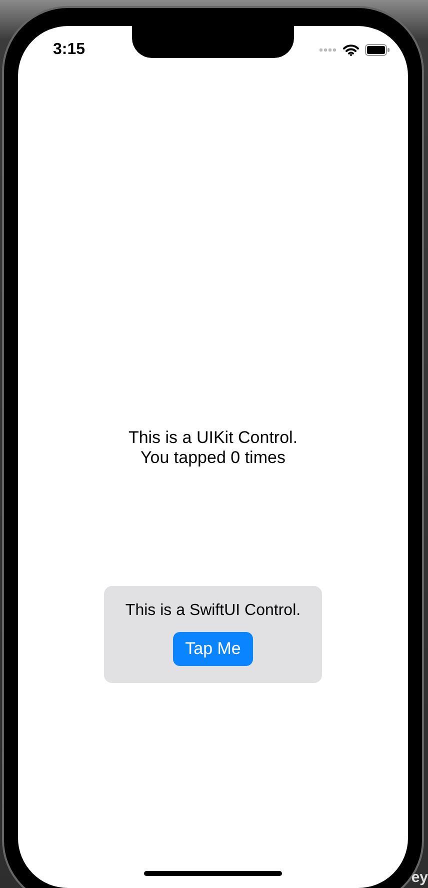  Describe the element at coordinates (328, 50) in the screenshot. I see `signal-dots-icon` at that location.